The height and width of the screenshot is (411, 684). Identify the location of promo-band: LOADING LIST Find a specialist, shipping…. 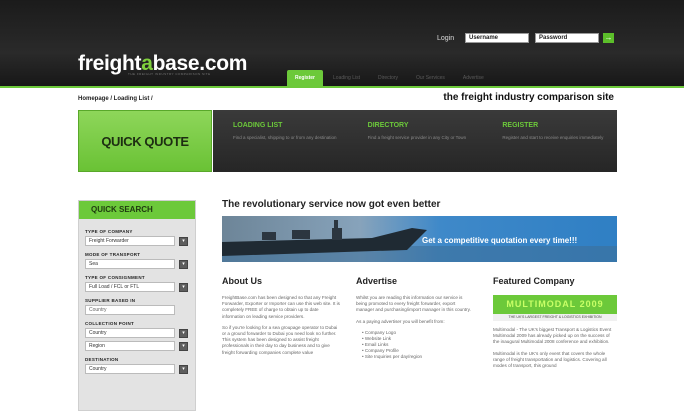
(415, 141).